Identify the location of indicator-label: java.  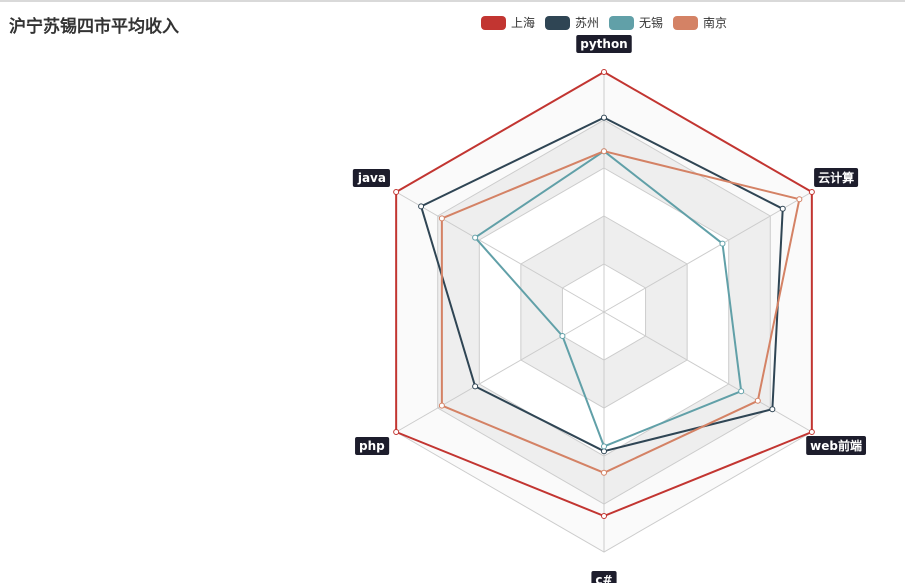
(371, 178).